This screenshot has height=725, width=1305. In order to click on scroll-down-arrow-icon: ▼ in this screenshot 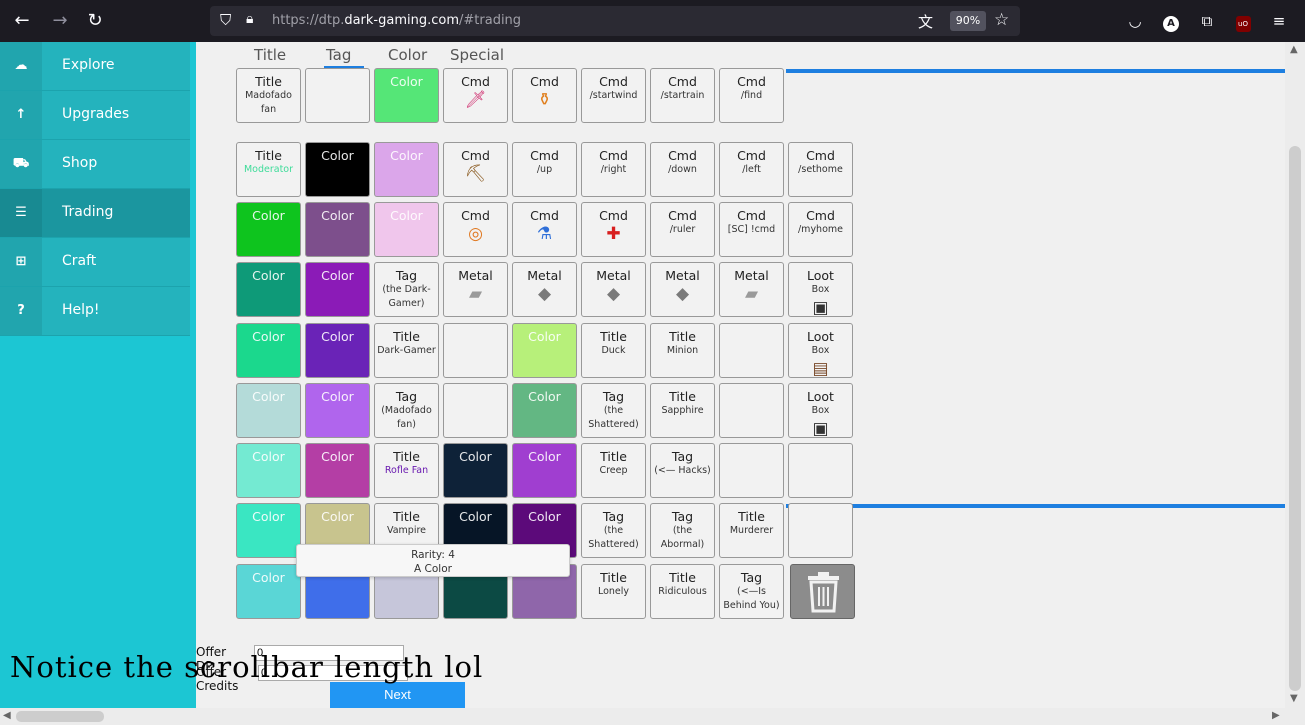, I will do `click(1294, 698)`.